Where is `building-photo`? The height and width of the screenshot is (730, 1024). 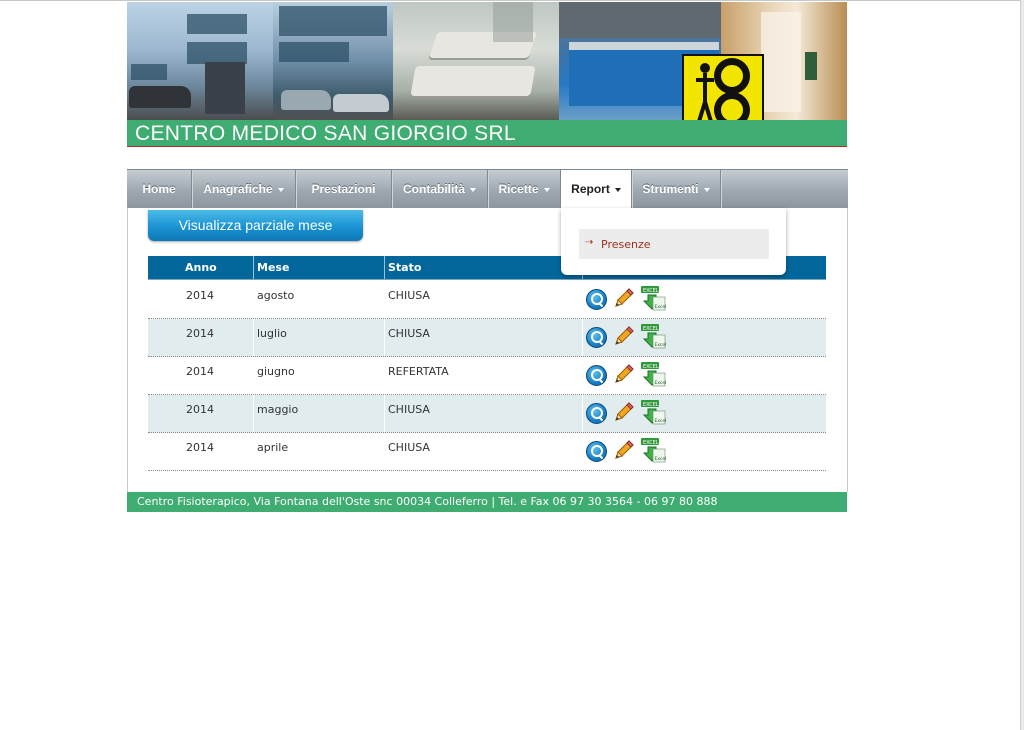 building-photo is located at coordinates (200, 61).